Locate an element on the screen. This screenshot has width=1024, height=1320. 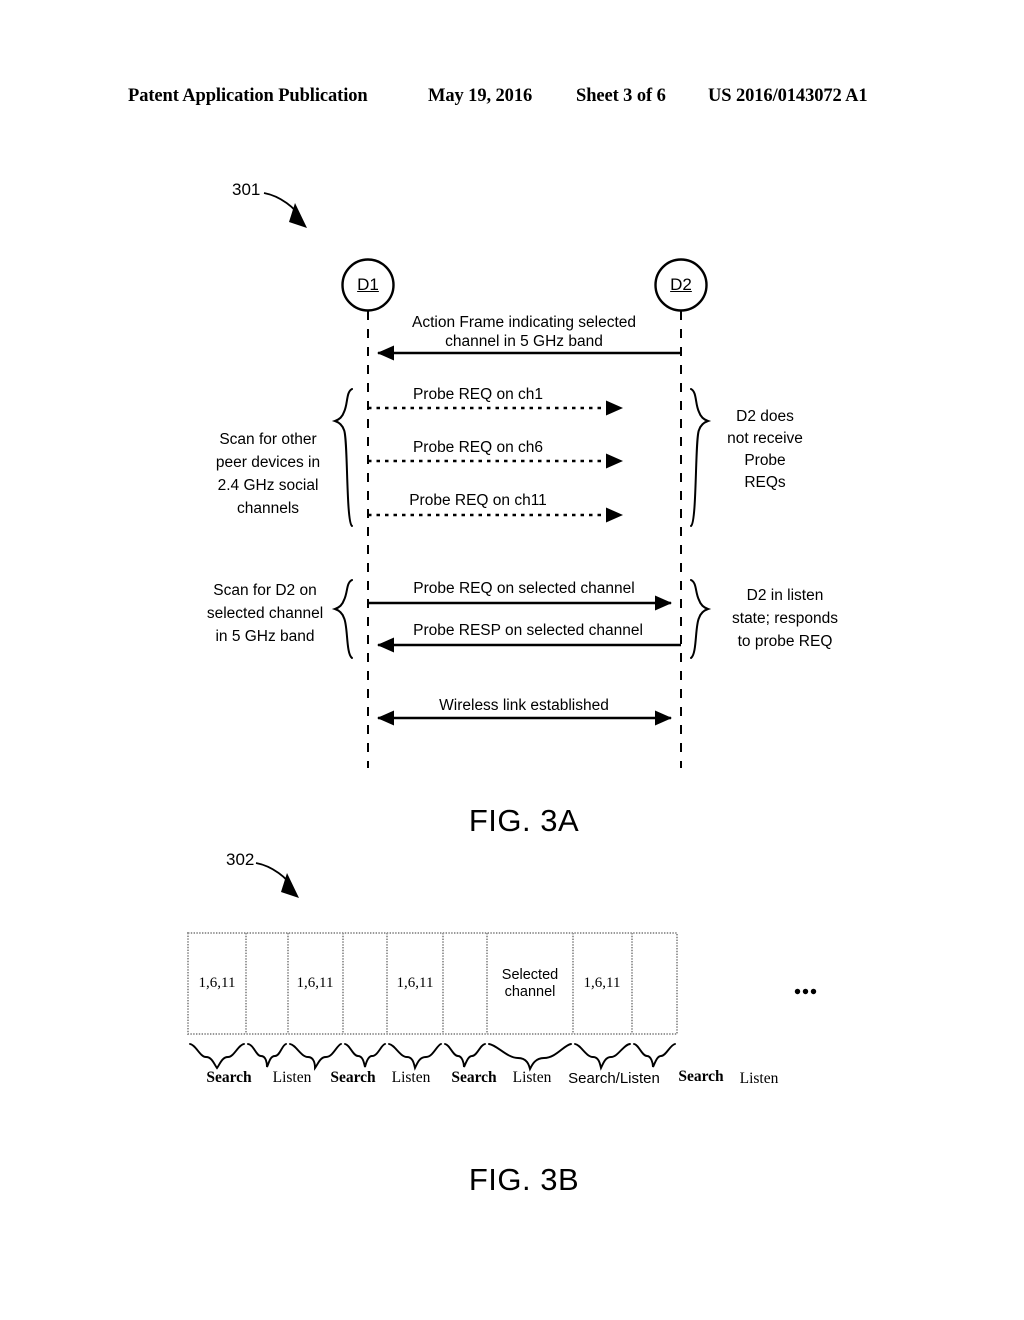
msg-label-probe-req-ch1: Probe REQ on ch1 is located at coordinates (478, 394).